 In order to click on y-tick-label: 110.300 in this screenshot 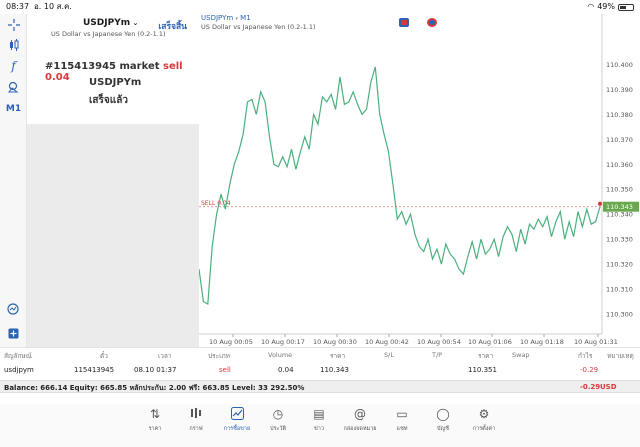, I will do `click(619, 315)`.